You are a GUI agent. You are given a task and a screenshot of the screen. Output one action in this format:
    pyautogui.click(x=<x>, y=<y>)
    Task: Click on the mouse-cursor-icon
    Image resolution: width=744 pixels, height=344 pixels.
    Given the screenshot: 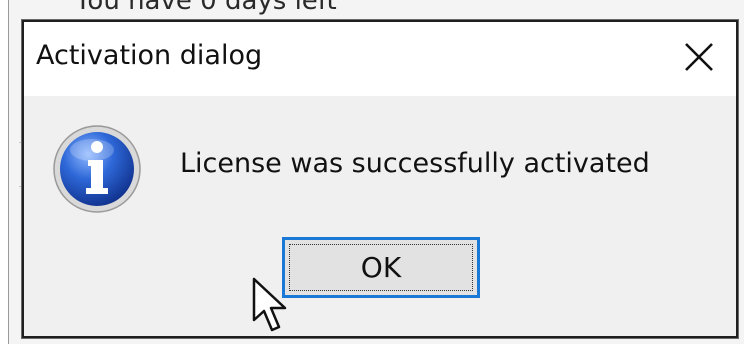 What is the action you would take?
    pyautogui.click(x=269, y=304)
    